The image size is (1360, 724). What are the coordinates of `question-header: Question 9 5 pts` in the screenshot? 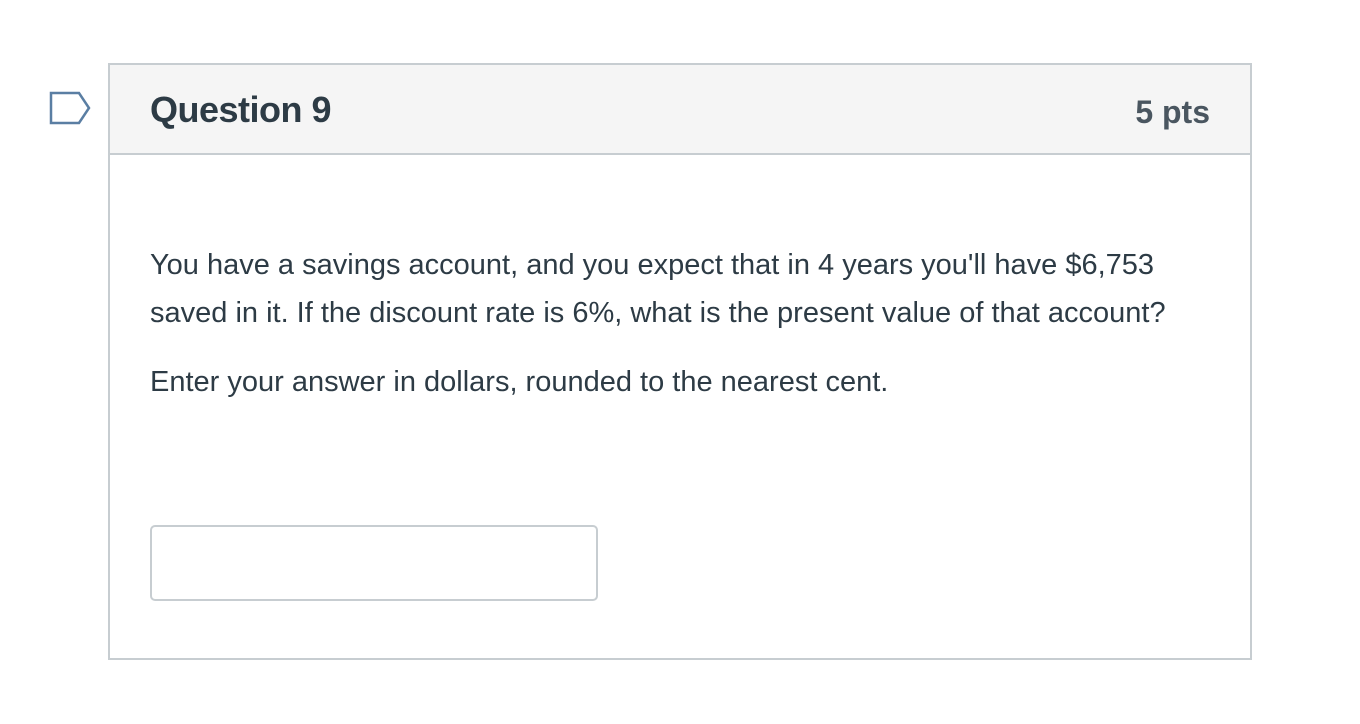 It's located at (680, 110).